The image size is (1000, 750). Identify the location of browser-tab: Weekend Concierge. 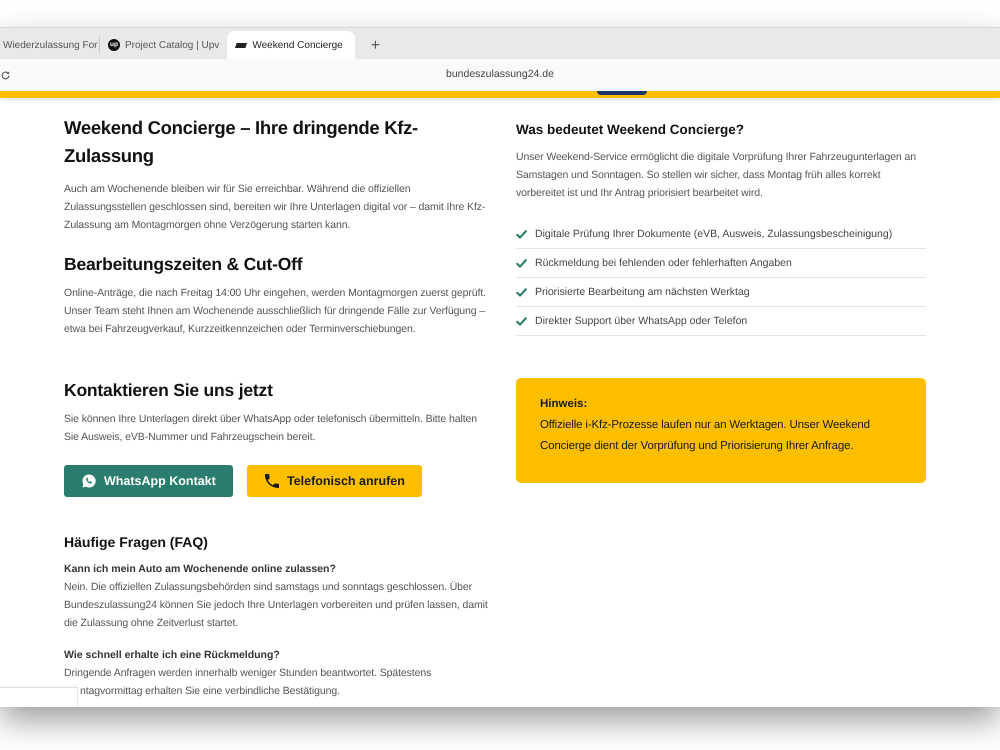
(291, 45).